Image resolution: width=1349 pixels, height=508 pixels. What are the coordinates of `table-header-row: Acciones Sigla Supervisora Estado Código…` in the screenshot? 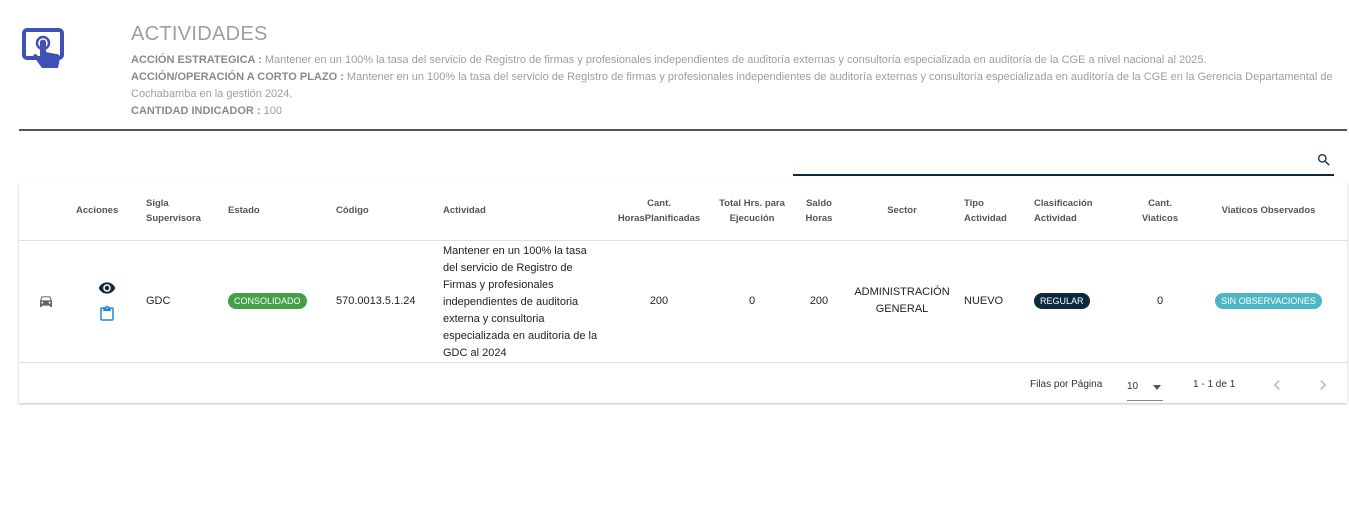 It's located at (683, 211).